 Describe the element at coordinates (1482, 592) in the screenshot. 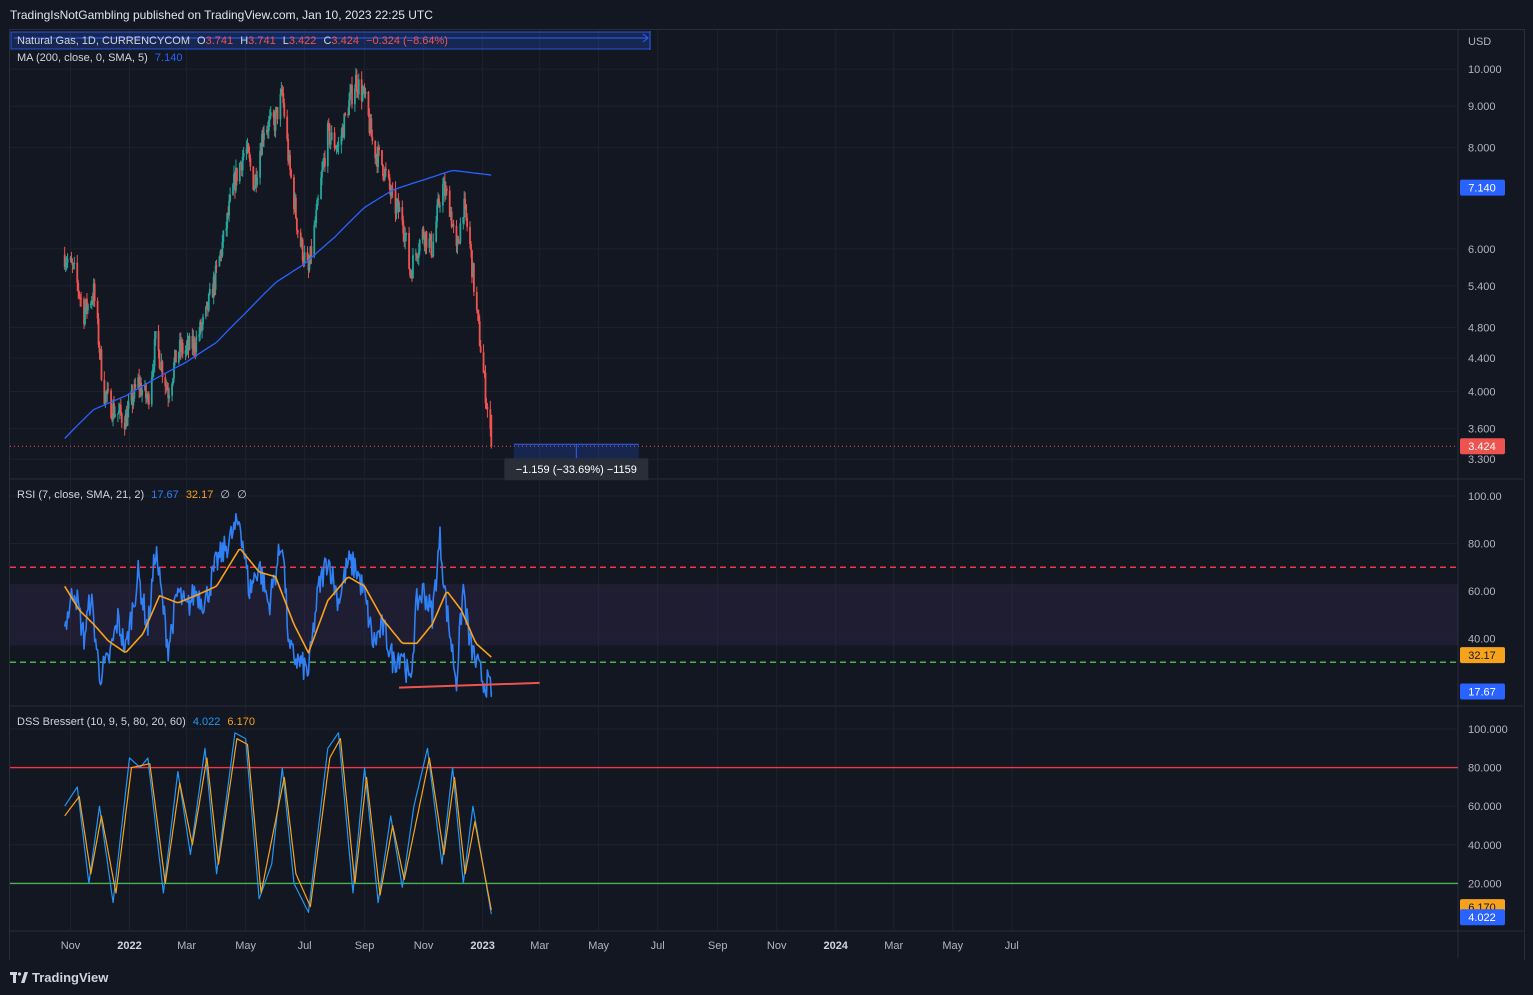

I see `rsi-tick-label: 60.00` at that location.